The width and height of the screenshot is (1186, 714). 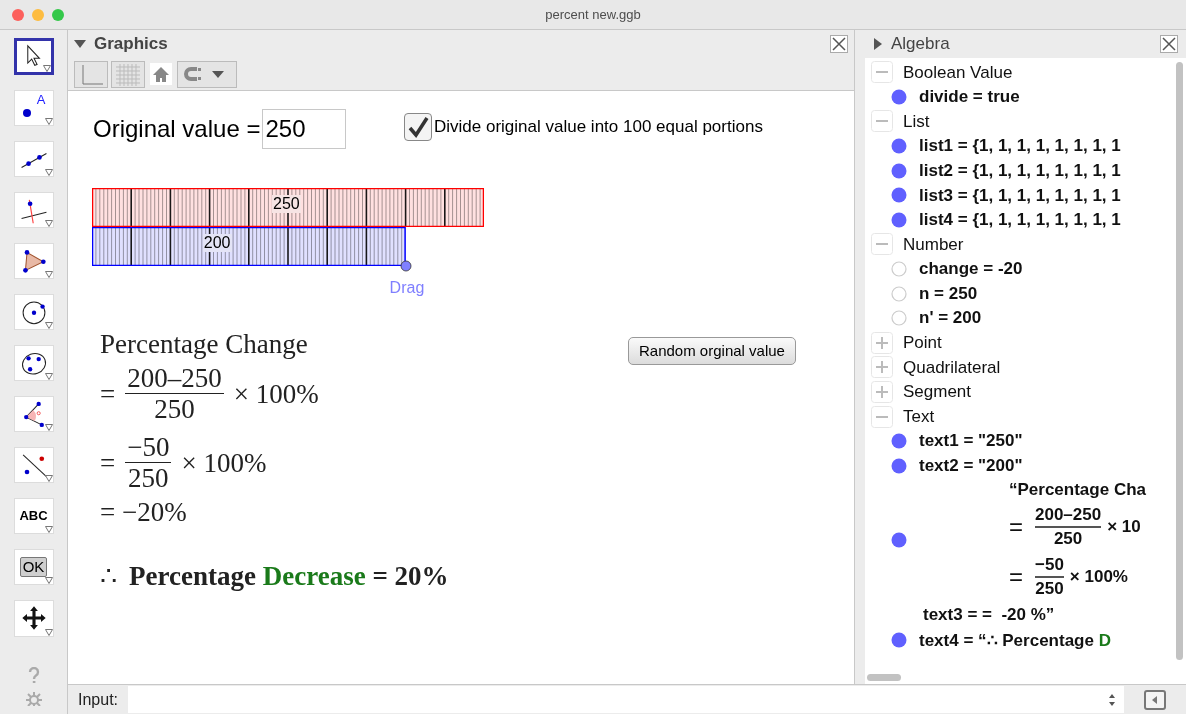 I want to click on tool-button, so click(x=33, y=56).